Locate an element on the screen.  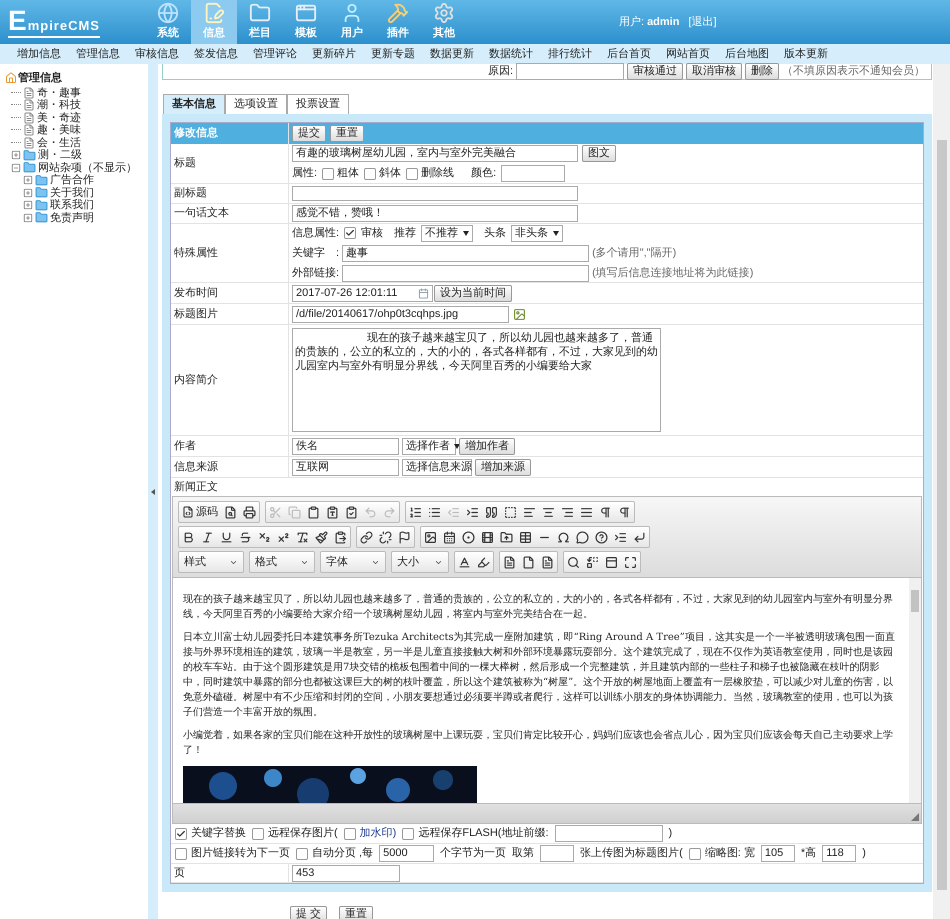
menu-link: 后台首页 is located at coordinates (629, 54).